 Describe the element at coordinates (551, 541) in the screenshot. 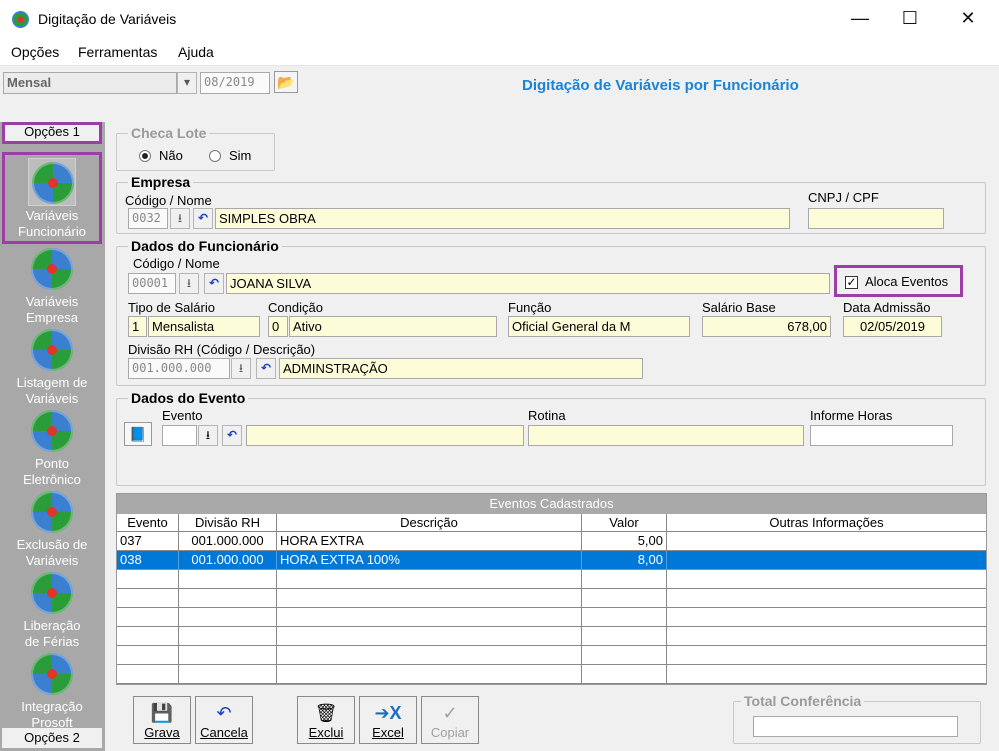

I see `table-row: 037 001.000.000 HORA EXTRA 5,00` at that location.